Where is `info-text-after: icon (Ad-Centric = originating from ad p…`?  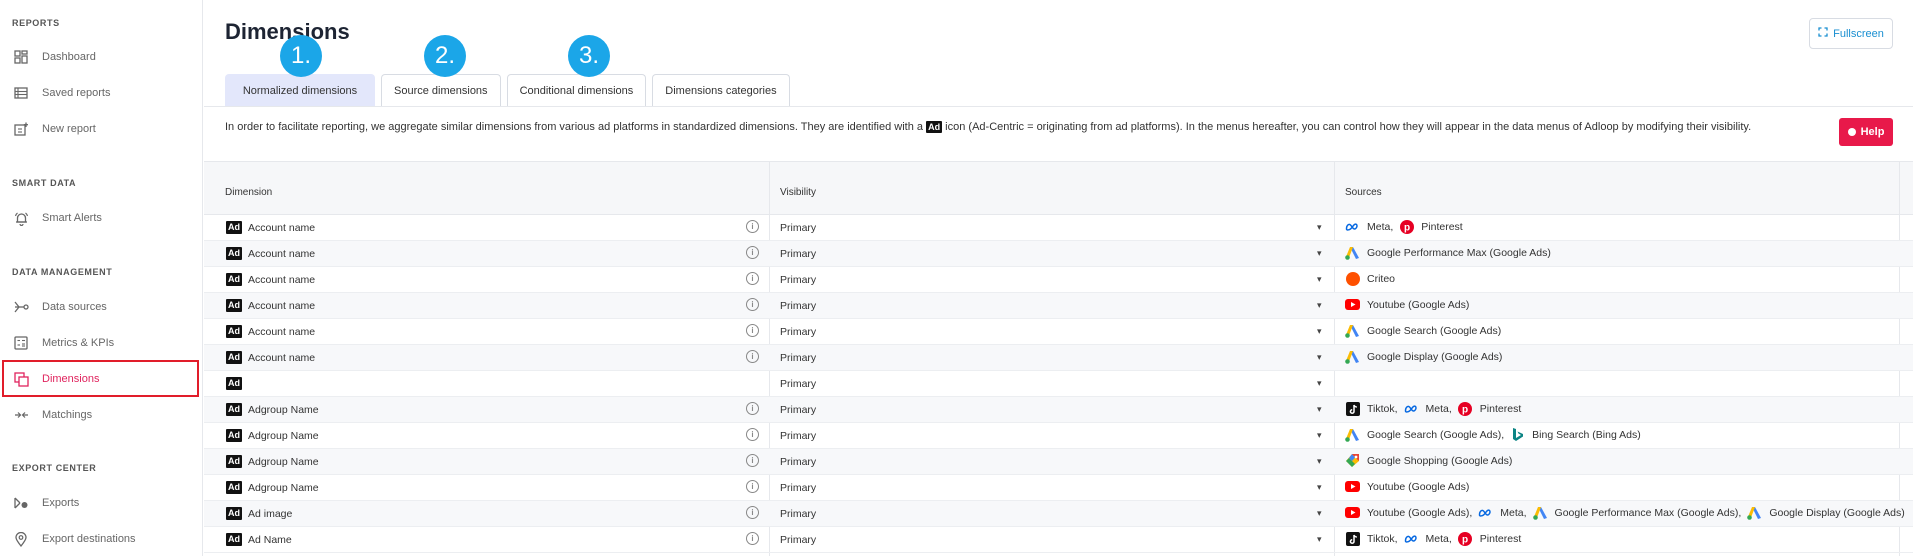 info-text-after: icon (Ad-Centric = originating from ad p… is located at coordinates (1348, 127).